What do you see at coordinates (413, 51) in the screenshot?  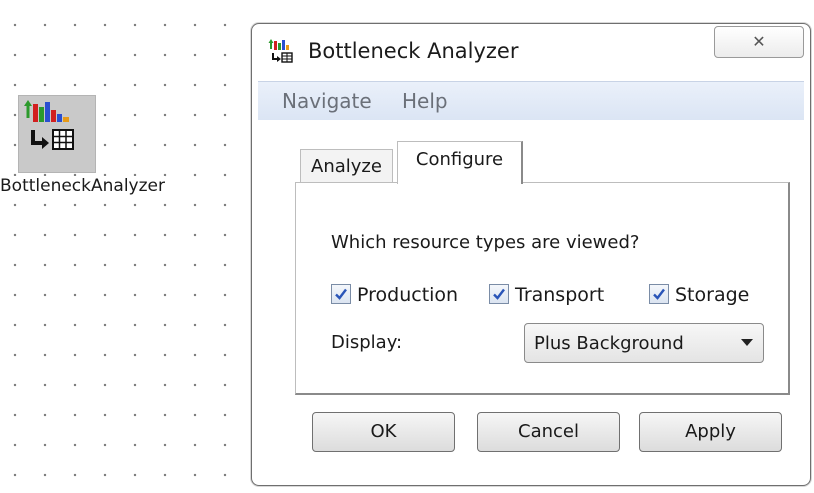 I see `window-title: Bottleneck Analyzer` at bounding box center [413, 51].